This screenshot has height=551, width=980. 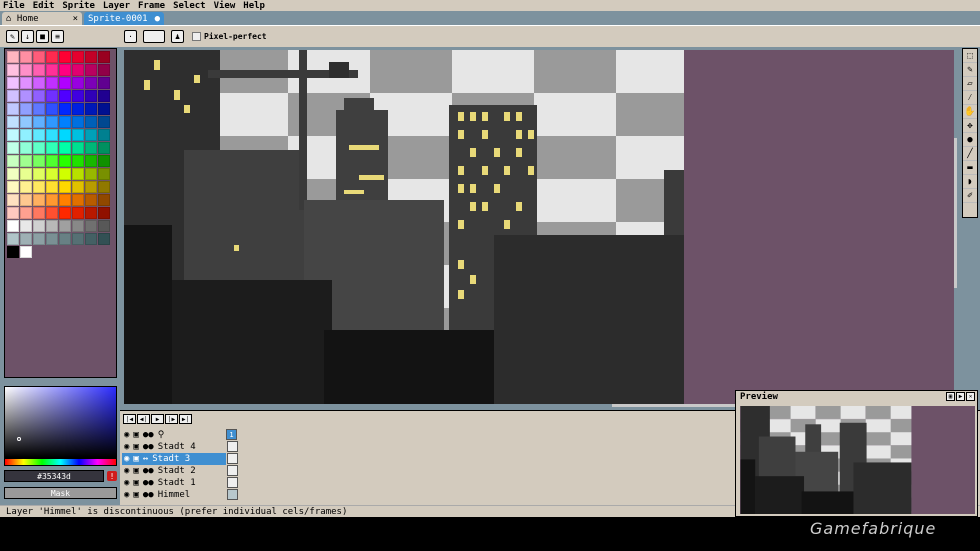 I want to click on contour-tool-button: ◗, so click(x=970, y=182).